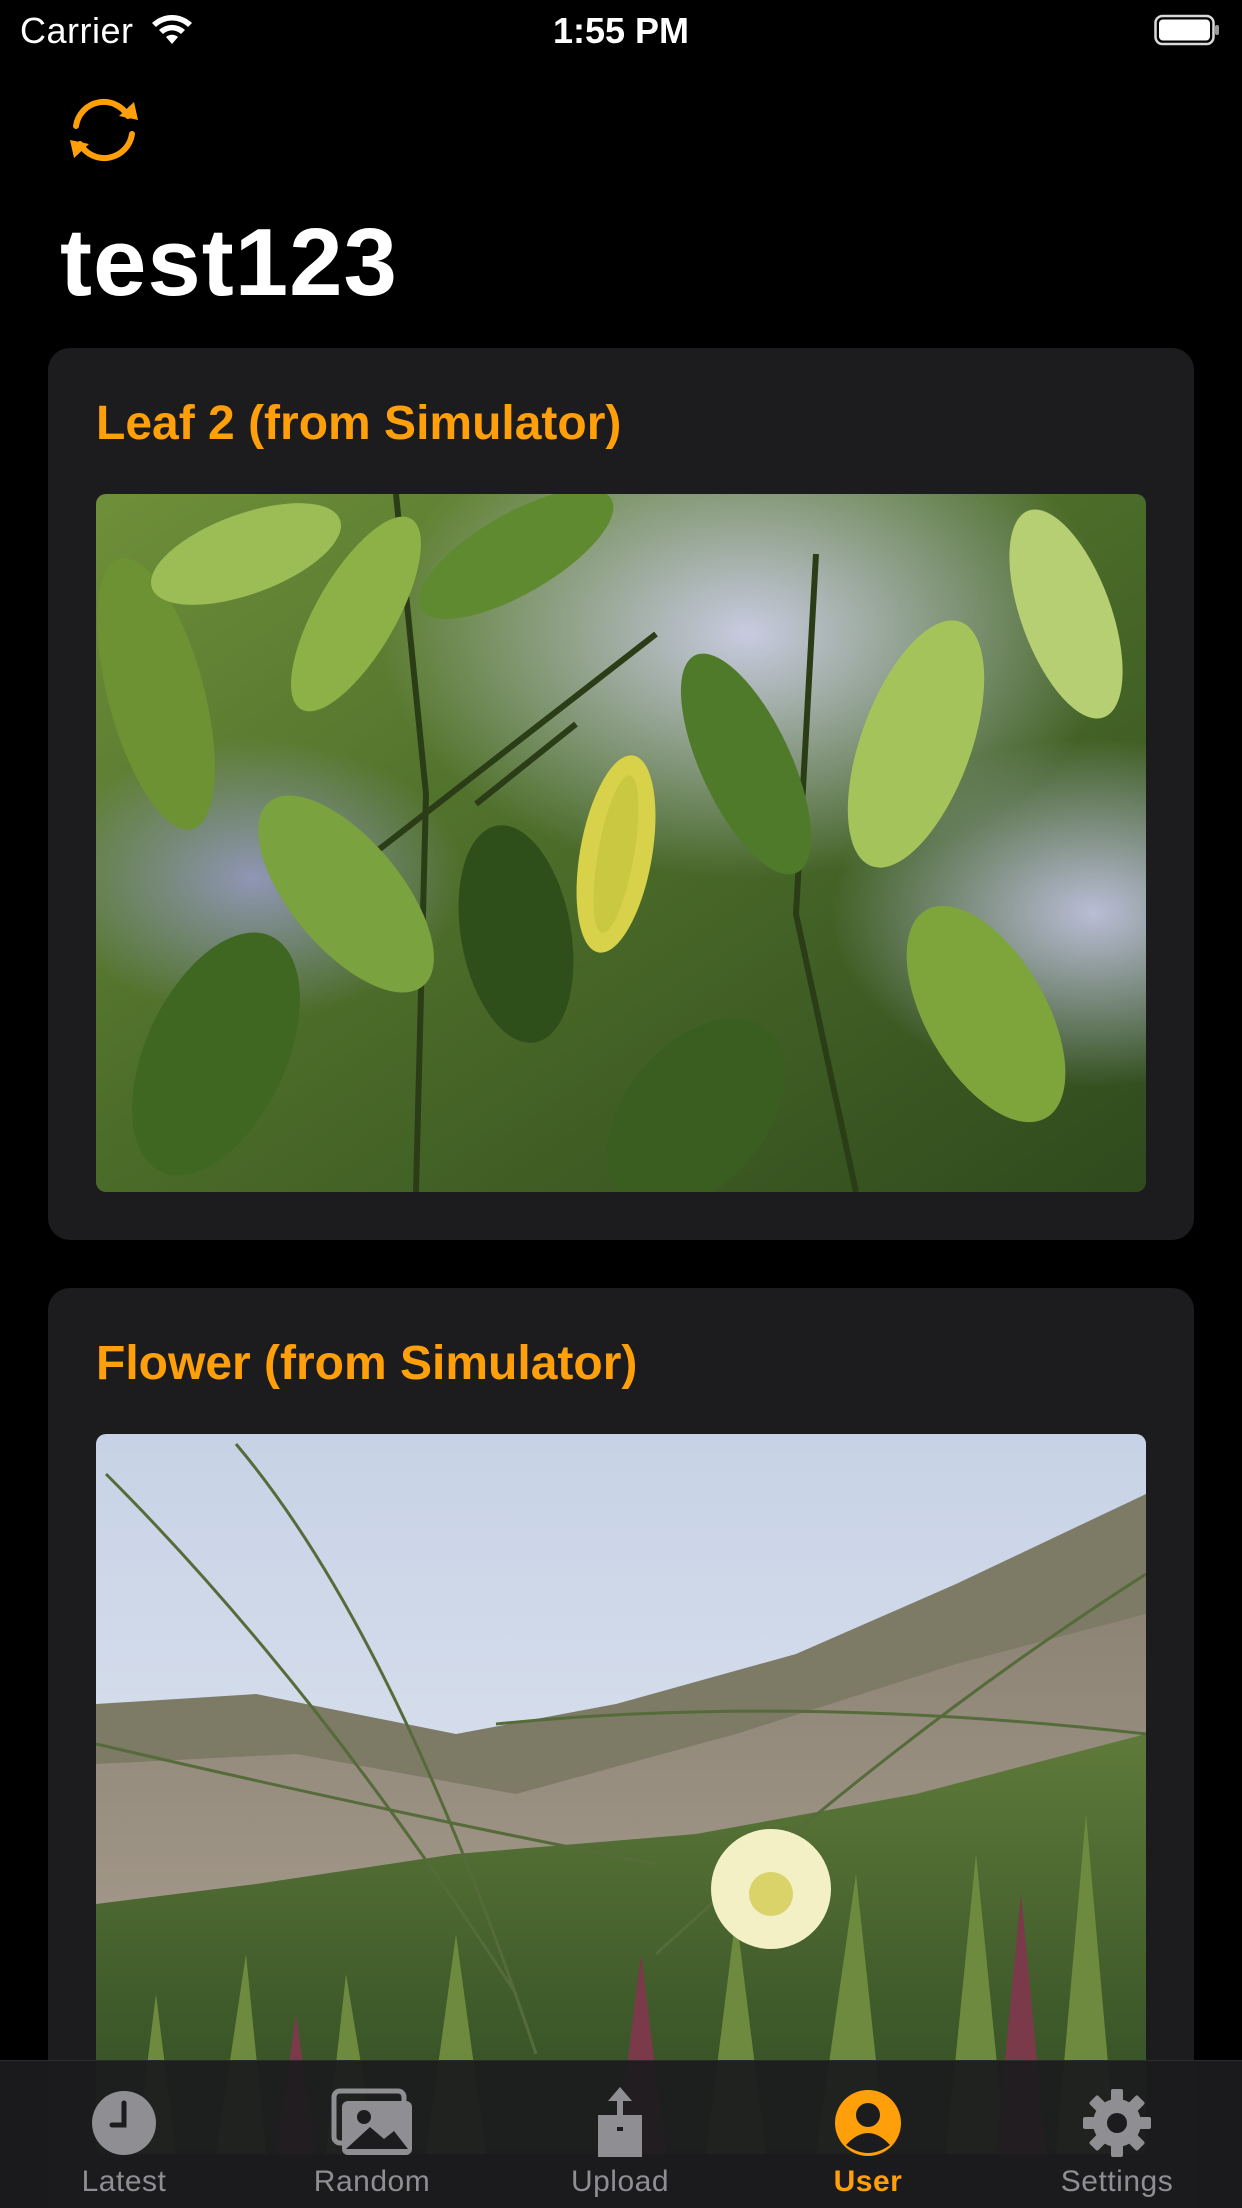 The width and height of the screenshot is (1242, 2208). What do you see at coordinates (1186, 30) in the screenshot?
I see `battery-icon` at bounding box center [1186, 30].